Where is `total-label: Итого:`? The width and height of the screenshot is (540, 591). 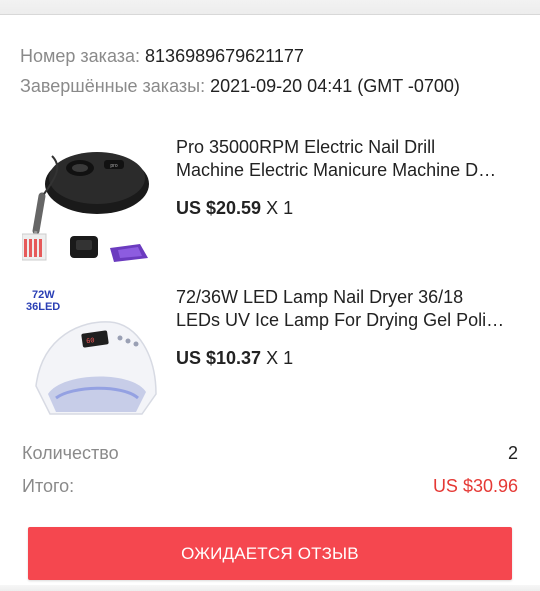 total-label: Итого: is located at coordinates (48, 486).